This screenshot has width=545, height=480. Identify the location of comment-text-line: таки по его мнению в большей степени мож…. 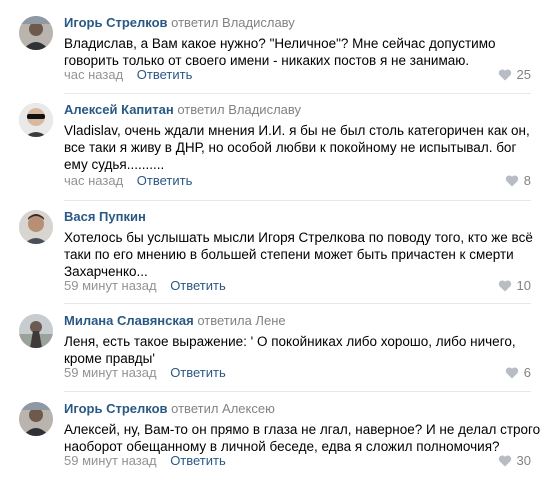
(289, 254).